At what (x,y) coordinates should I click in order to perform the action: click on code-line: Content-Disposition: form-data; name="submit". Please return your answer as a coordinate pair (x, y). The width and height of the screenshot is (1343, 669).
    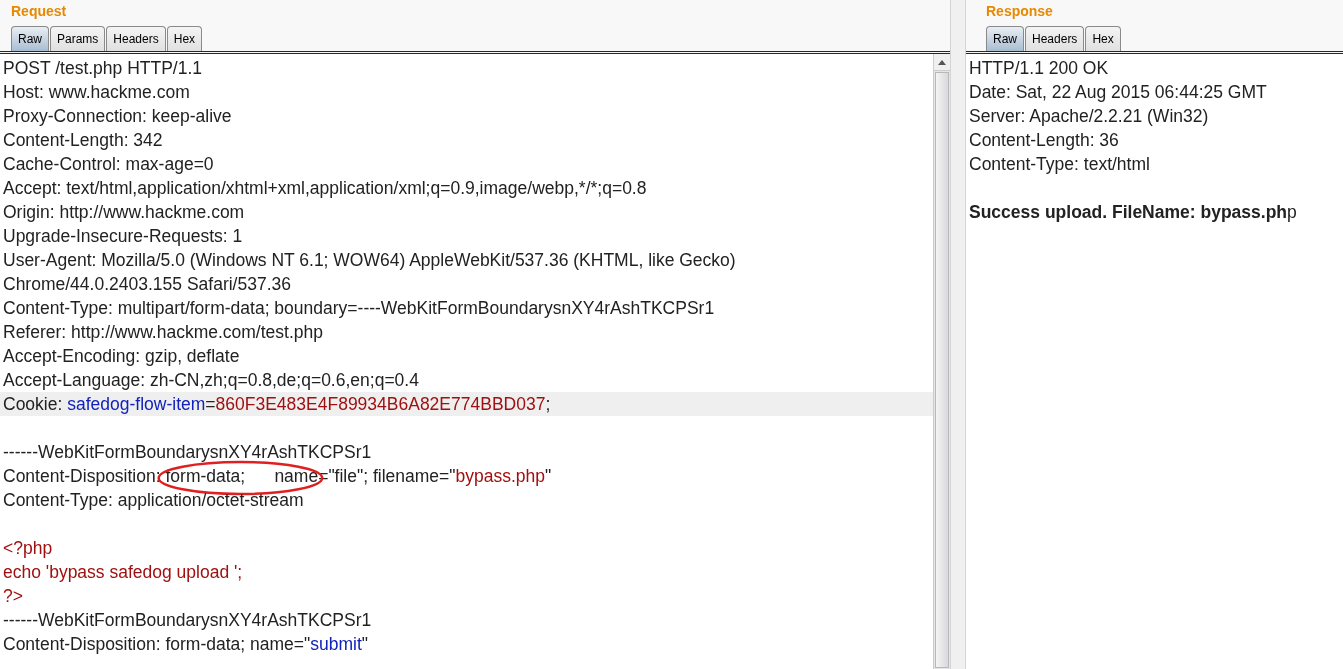
    Looking at the image, I should click on (186, 644).